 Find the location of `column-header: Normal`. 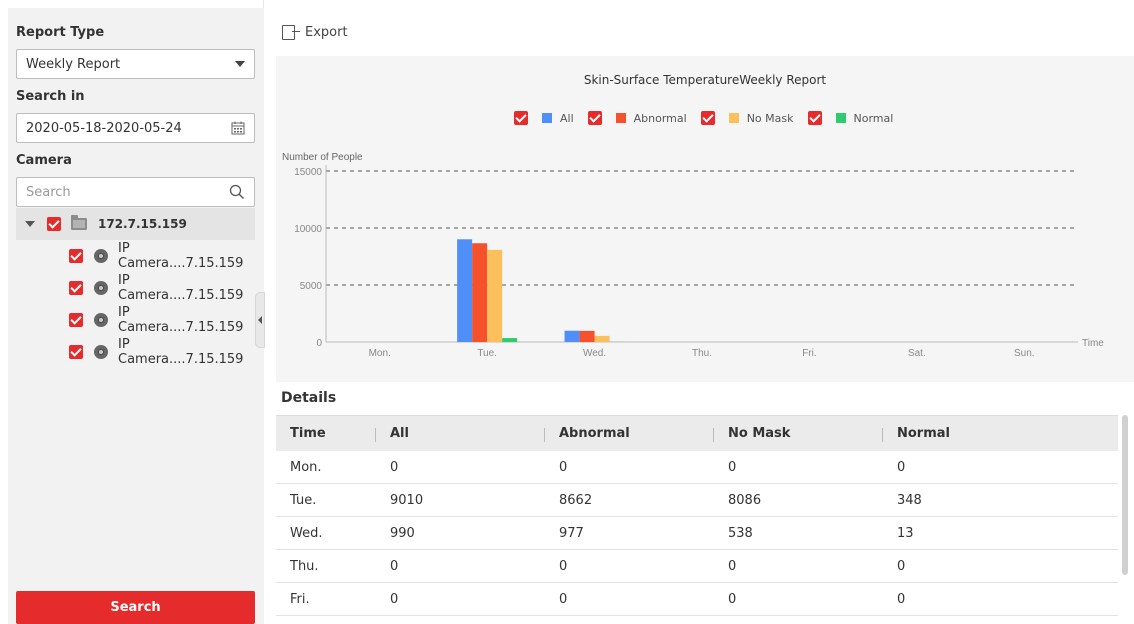

column-header: Normal is located at coordinates (1000, 434).